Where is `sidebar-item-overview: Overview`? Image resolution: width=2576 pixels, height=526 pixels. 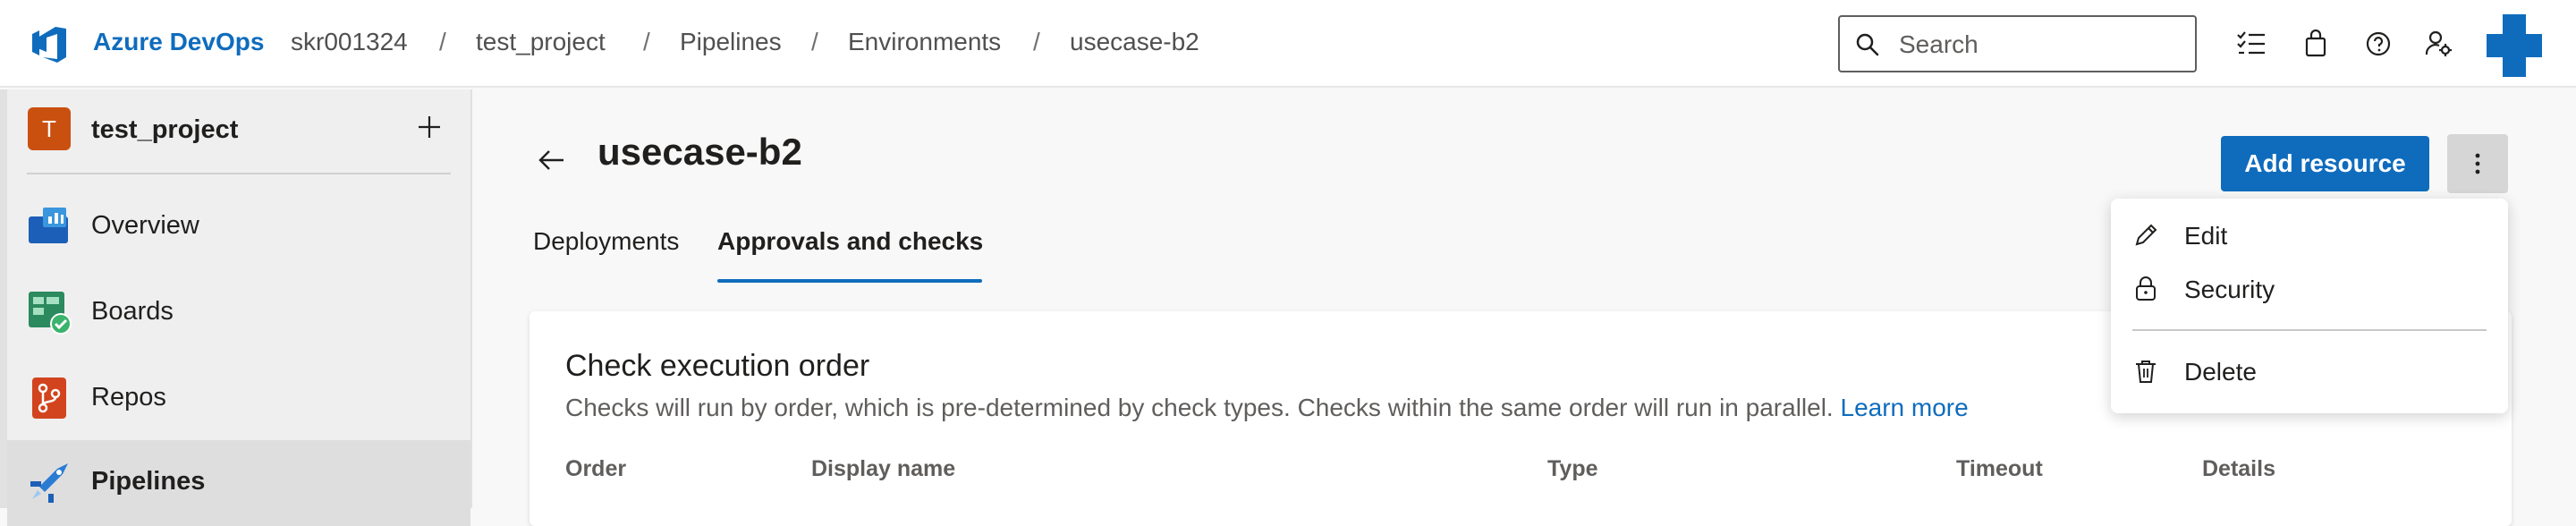 sidebar-item-overview: Overview is located at coordinates (238, 227).